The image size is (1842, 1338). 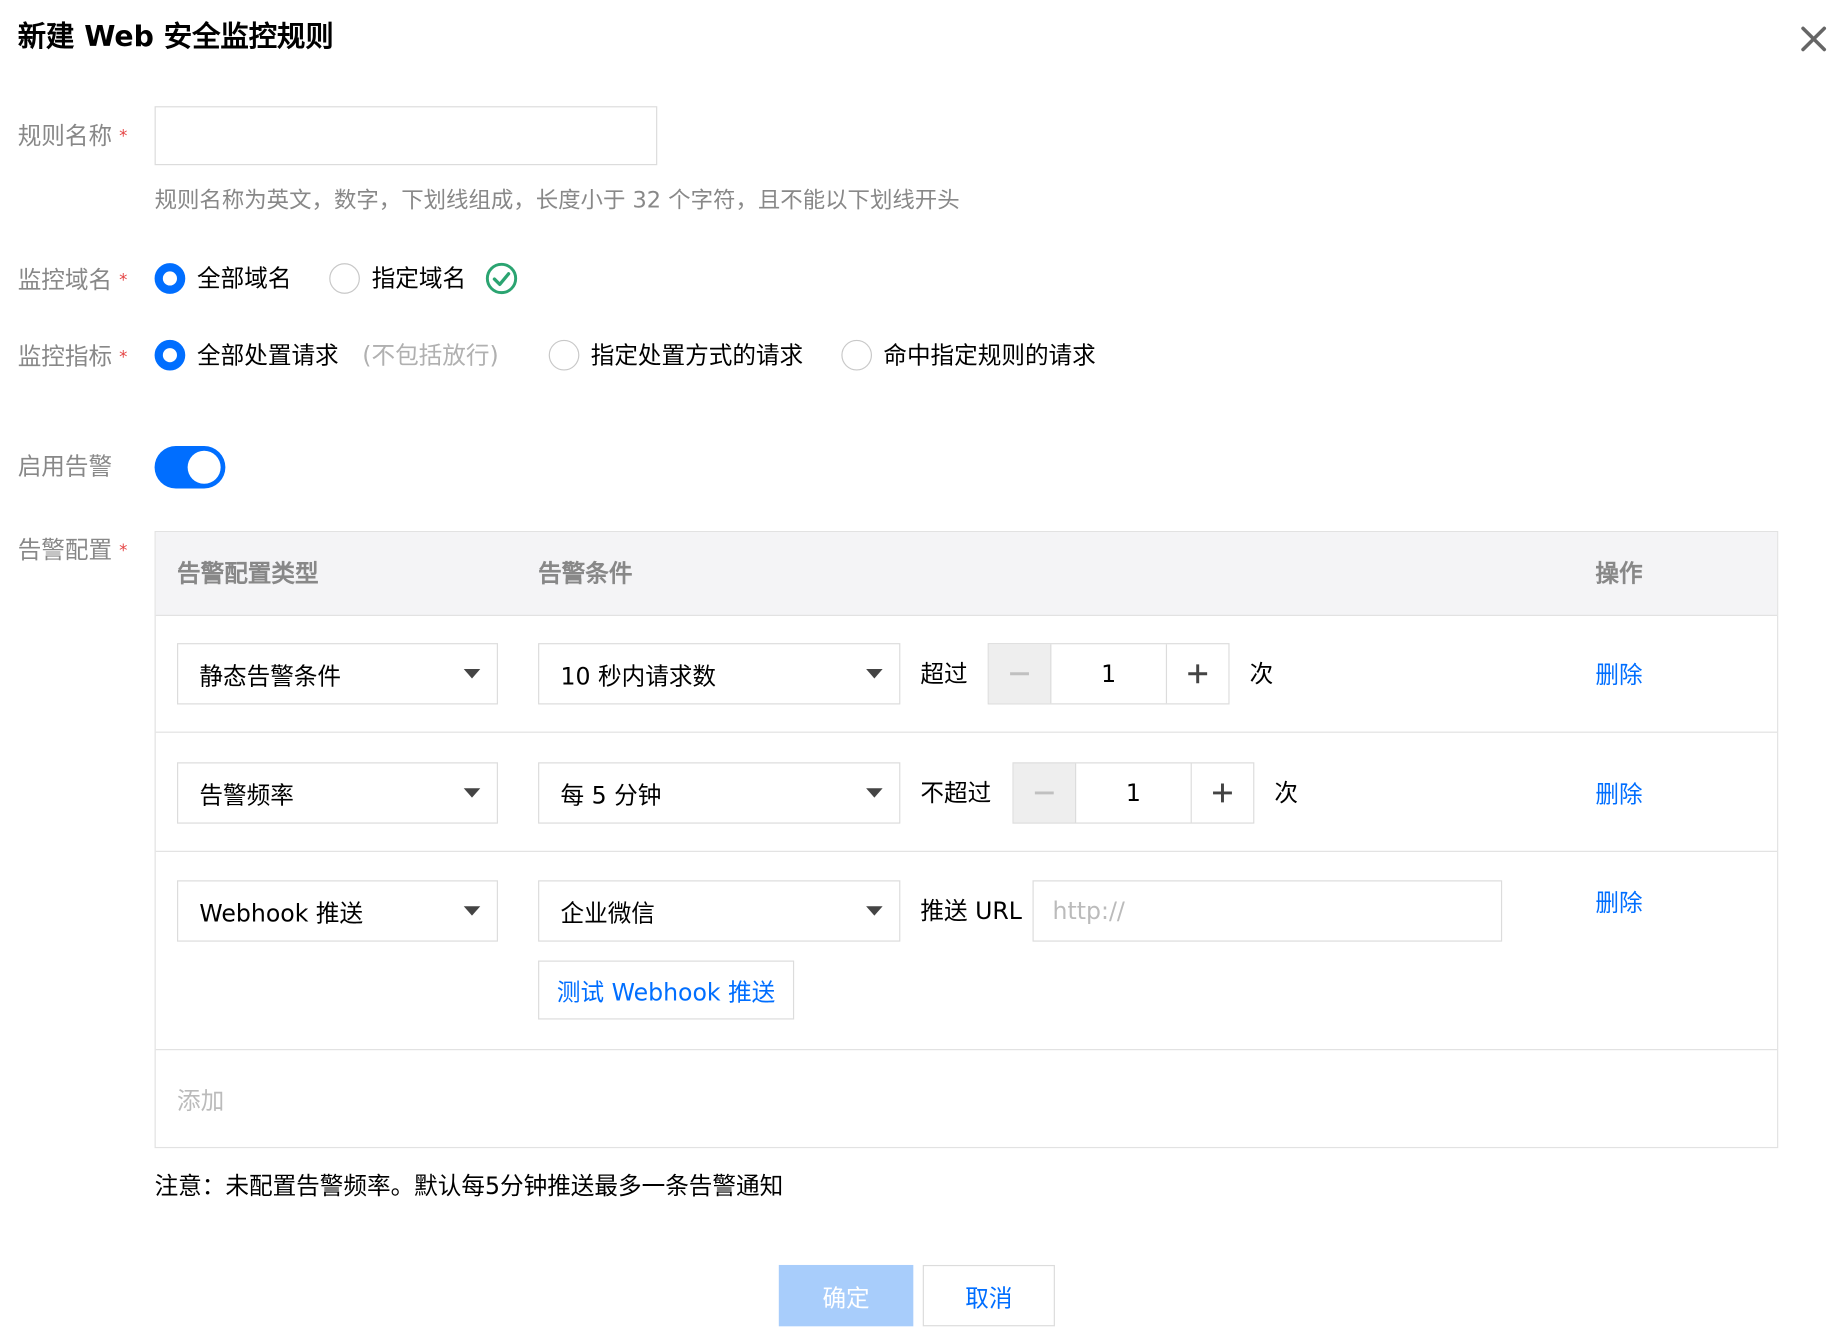 I want to click on dialog-title: 新建 Web 安全监控规则, so click(x=175, y=37).